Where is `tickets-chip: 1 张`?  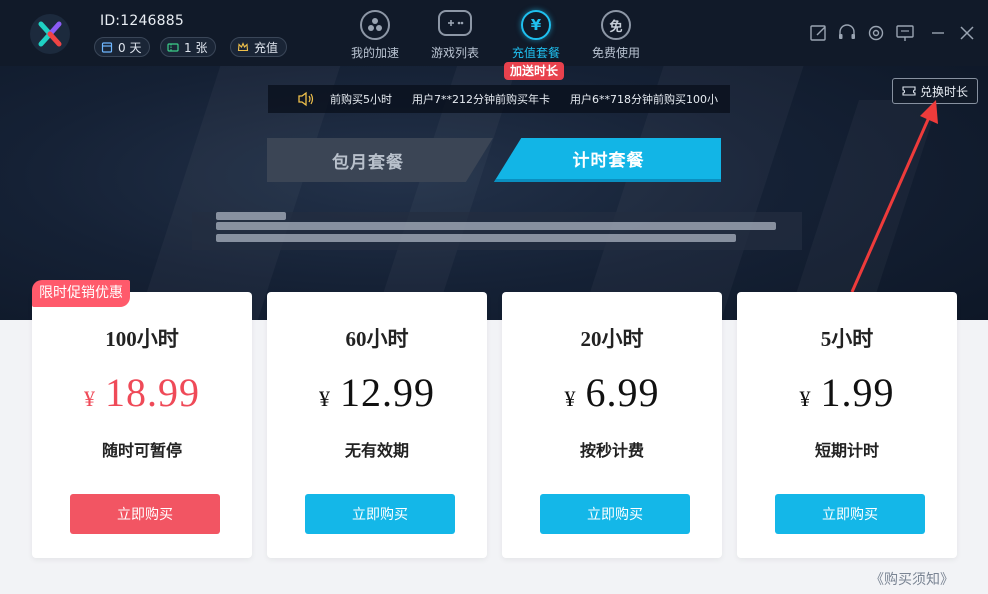 tickets-chip: 1 张 is located at coordinates (188, 47).